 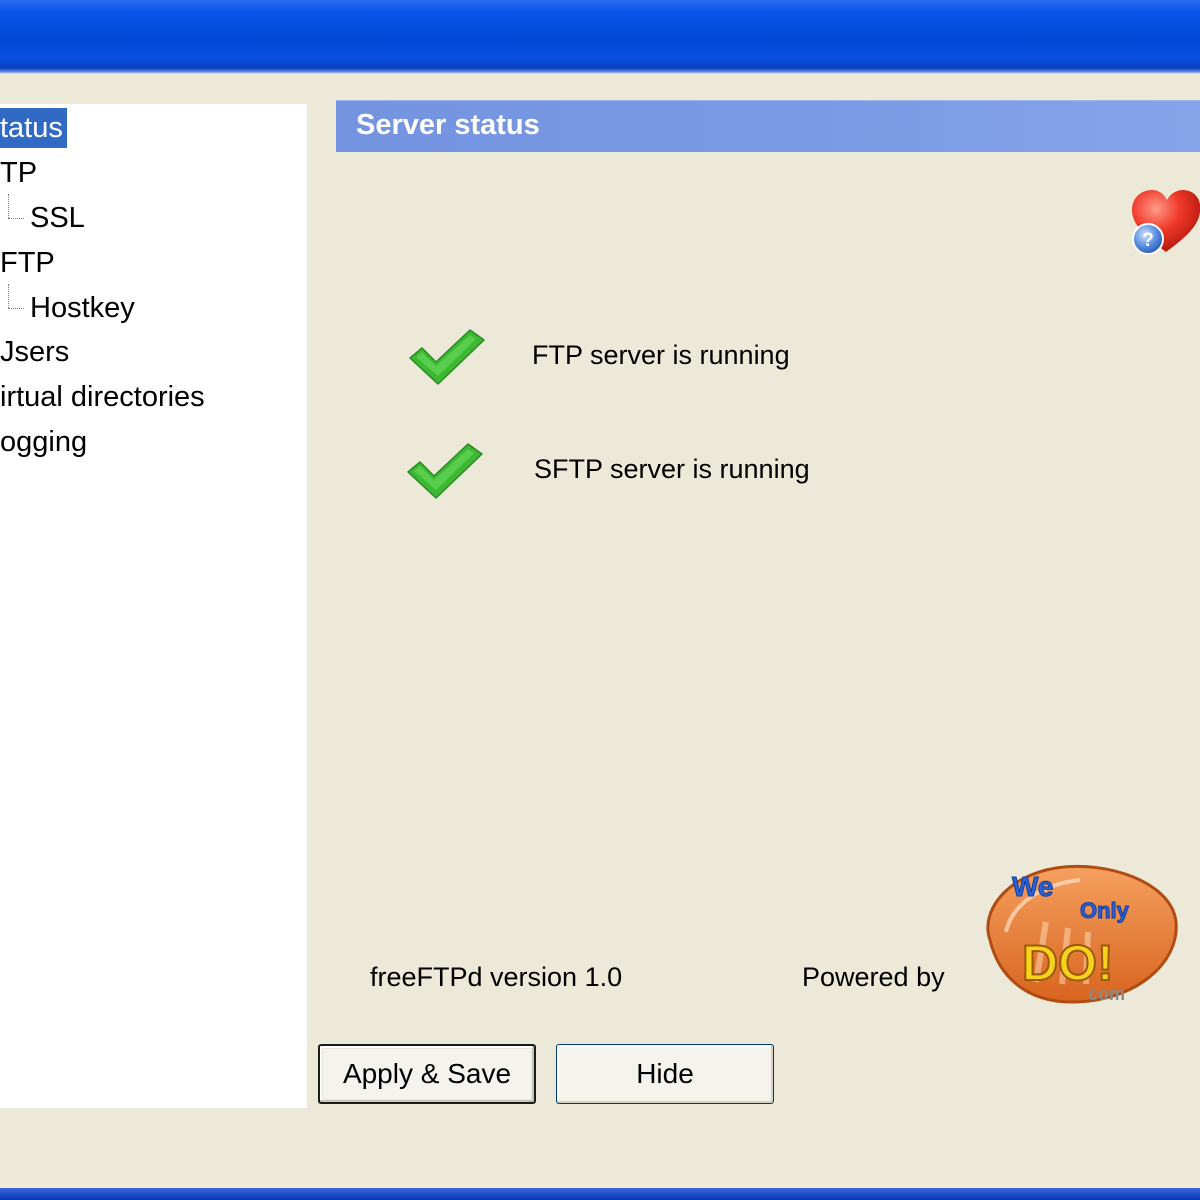 I want to click on sftp-status-text: SFTP server is running, so click(x=672, y=469).